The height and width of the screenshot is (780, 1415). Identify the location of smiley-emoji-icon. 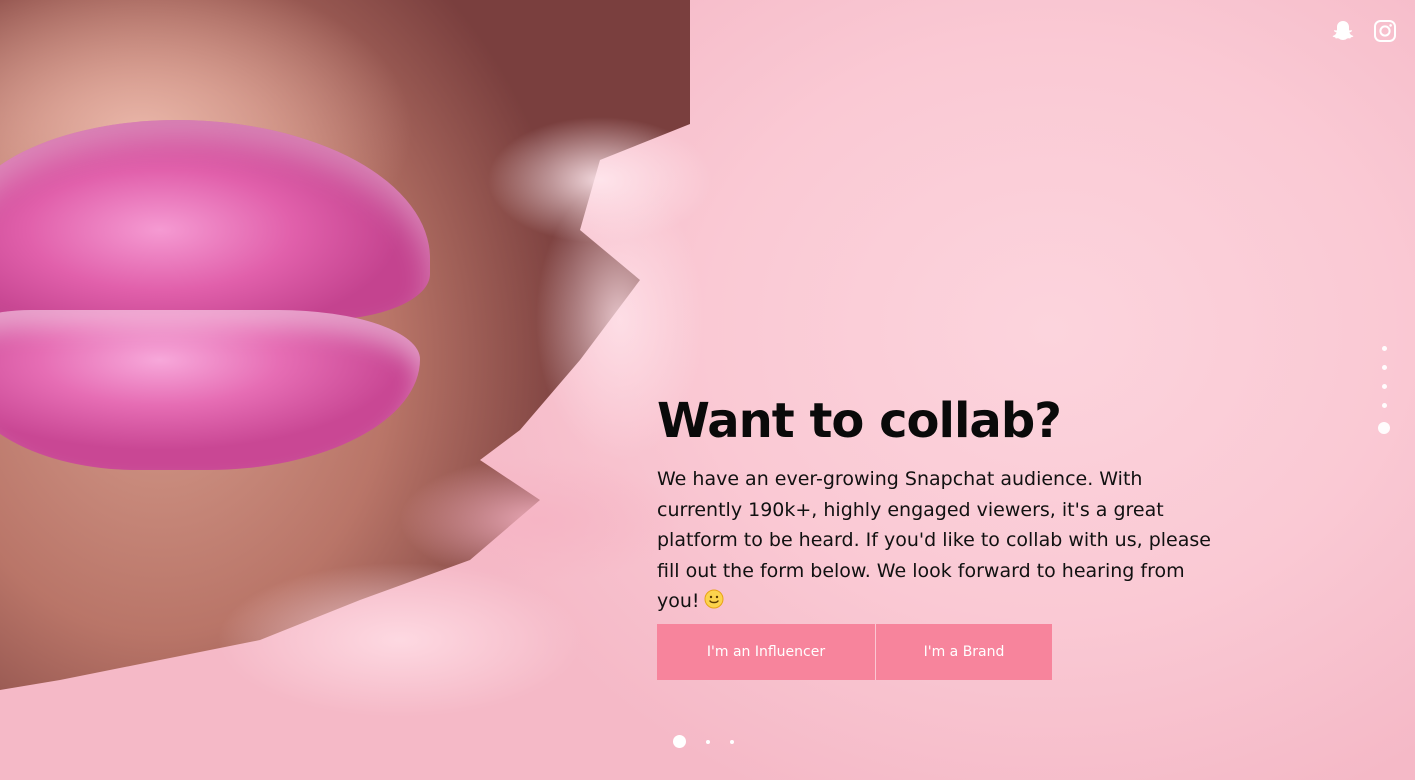
(714, 599).